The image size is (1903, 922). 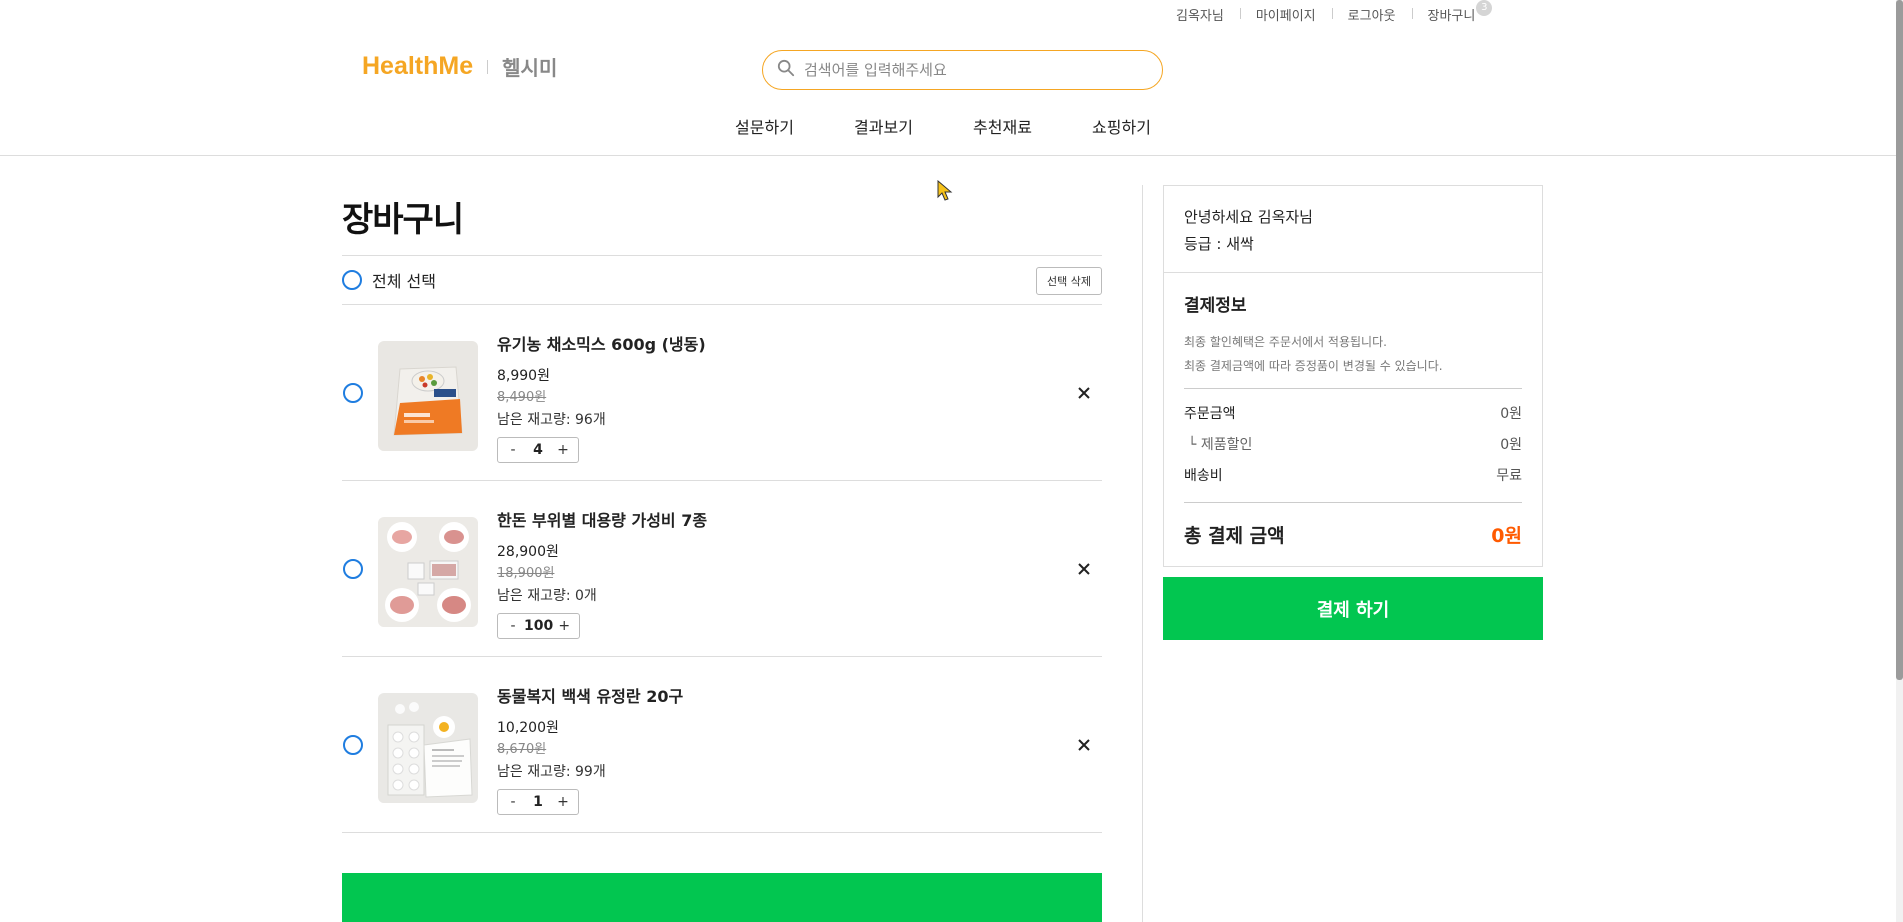 I want to click on column-divider, so click(x=1142, y=553).